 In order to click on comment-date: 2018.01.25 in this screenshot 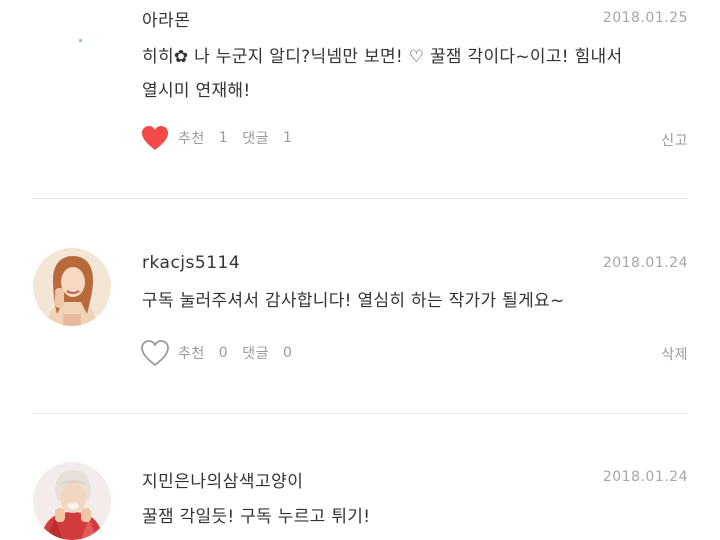, I will do `click(645, 18)`.